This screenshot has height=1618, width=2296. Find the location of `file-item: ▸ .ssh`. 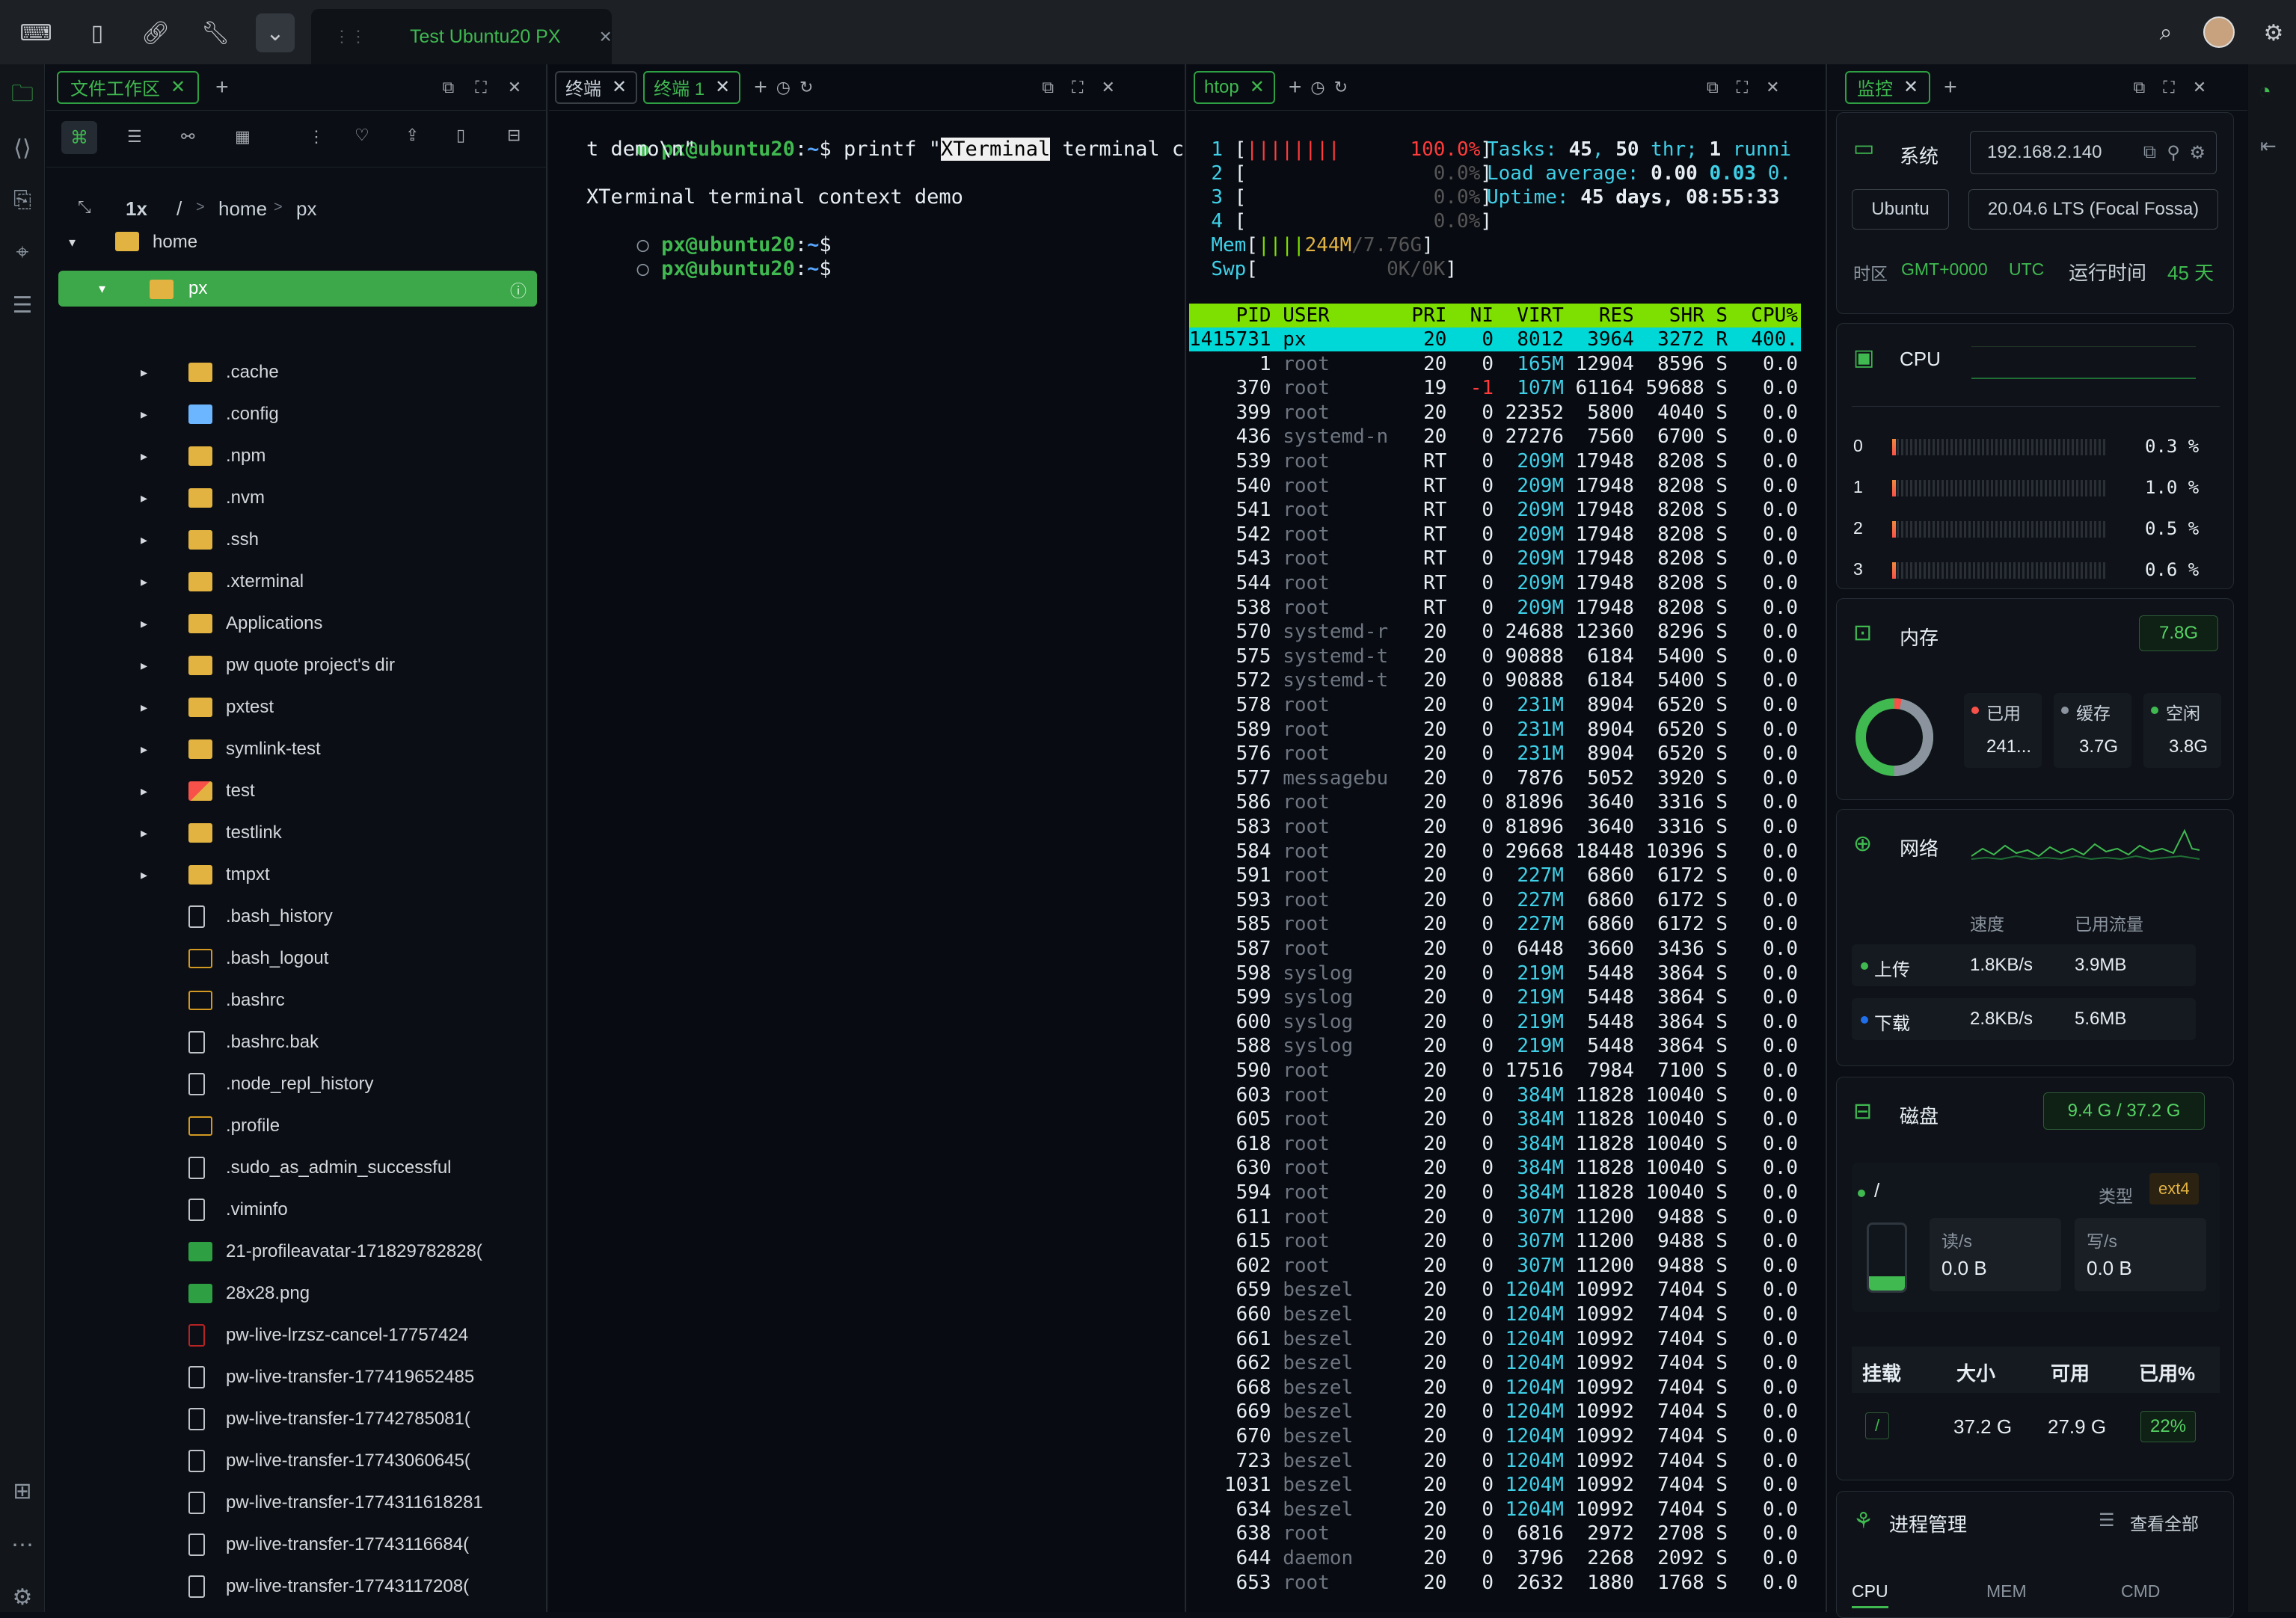

file-item: ▸ .ssh is located at coordinates (296, 539).